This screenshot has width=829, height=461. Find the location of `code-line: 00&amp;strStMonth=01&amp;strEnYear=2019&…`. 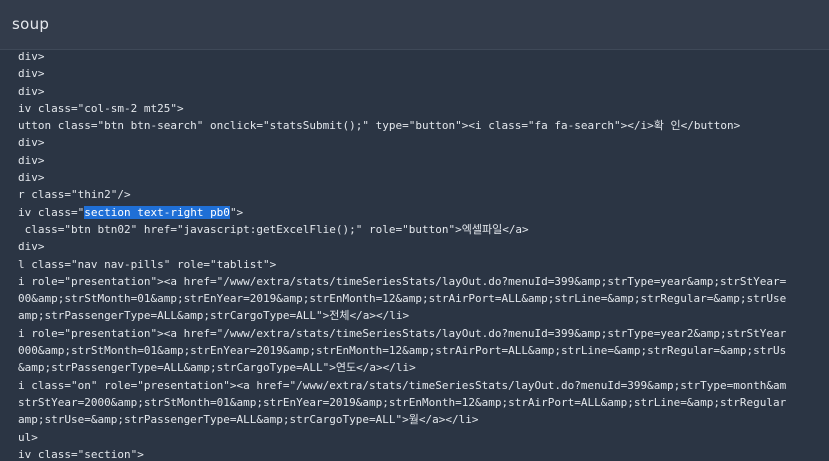

code-line: 00&amp;strStMonth=01&amp;strEnYear=2019&… is located at coordinates (402, 299).